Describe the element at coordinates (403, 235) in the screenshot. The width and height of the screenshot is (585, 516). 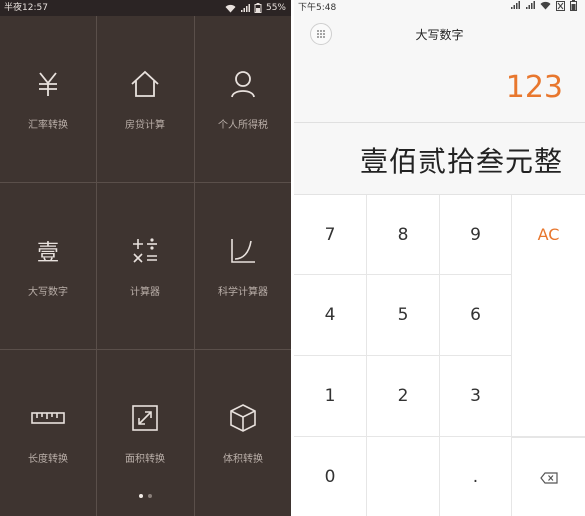
I see `key-8: 8` at that location.